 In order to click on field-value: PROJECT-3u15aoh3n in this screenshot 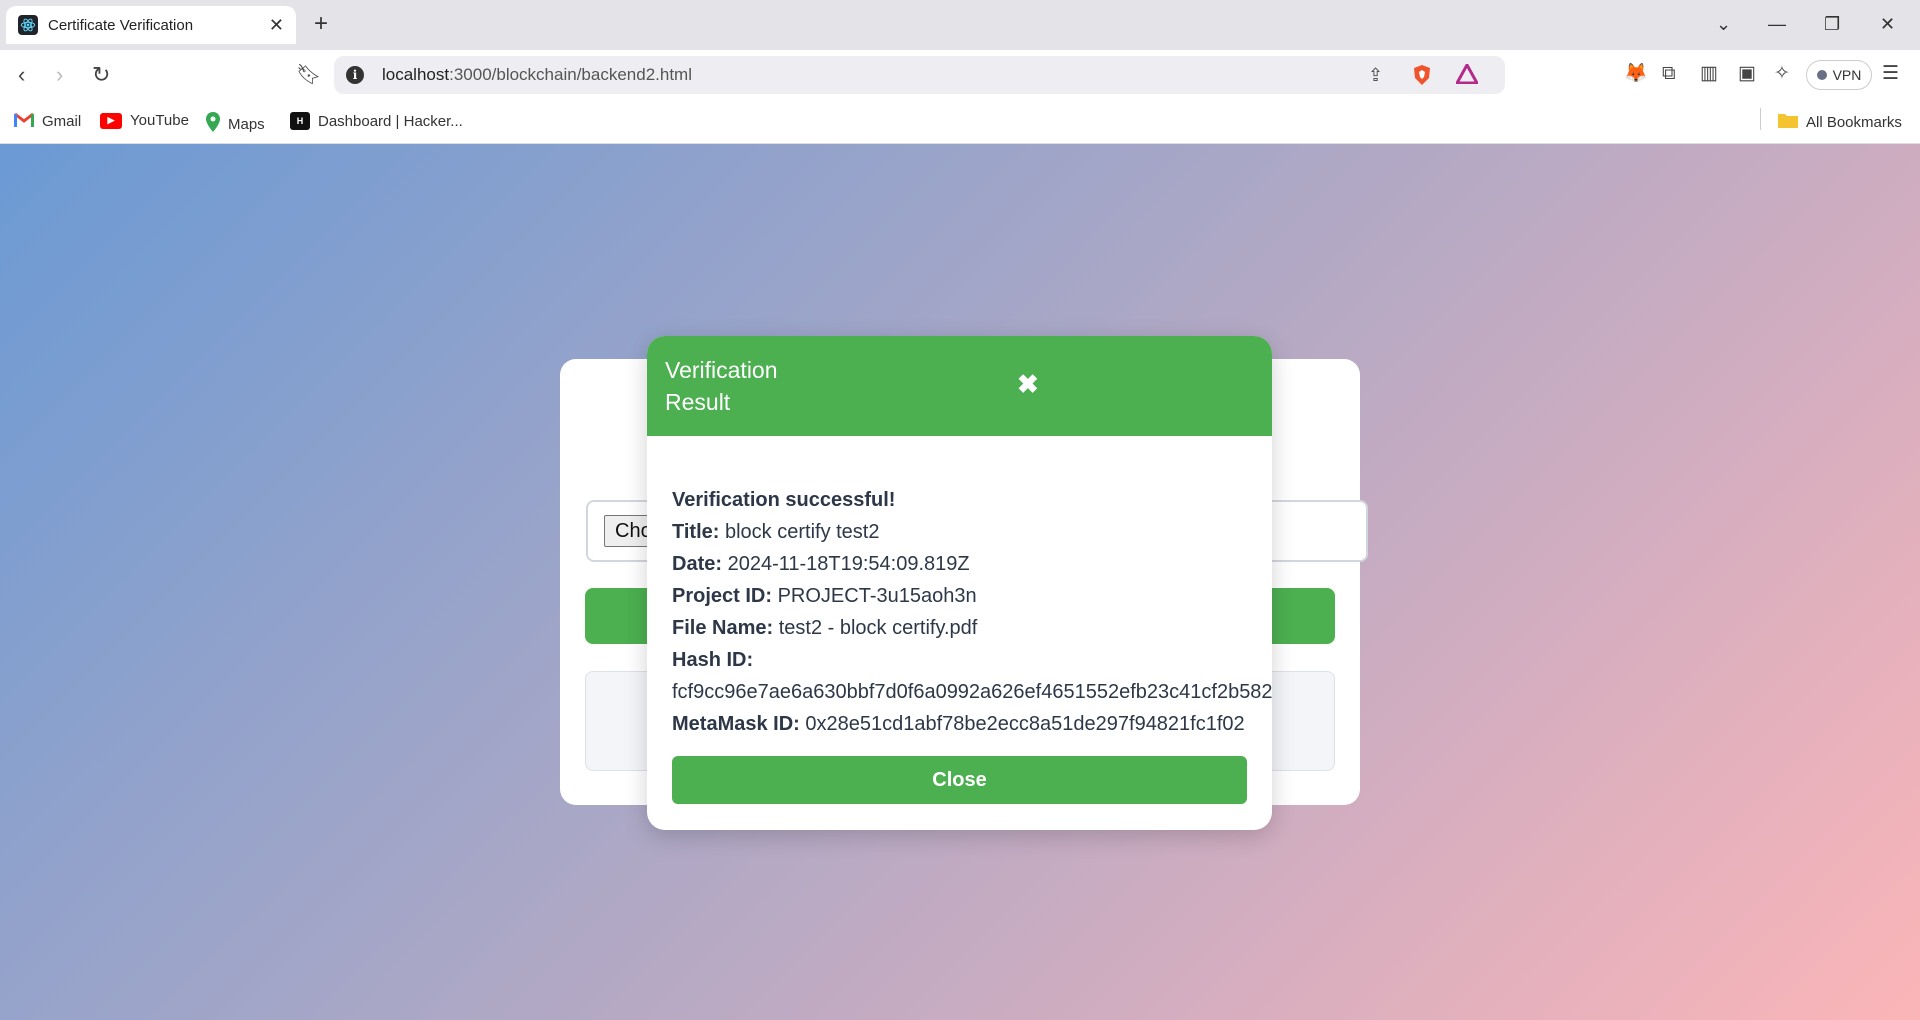, I will do `click(877, 596)`.